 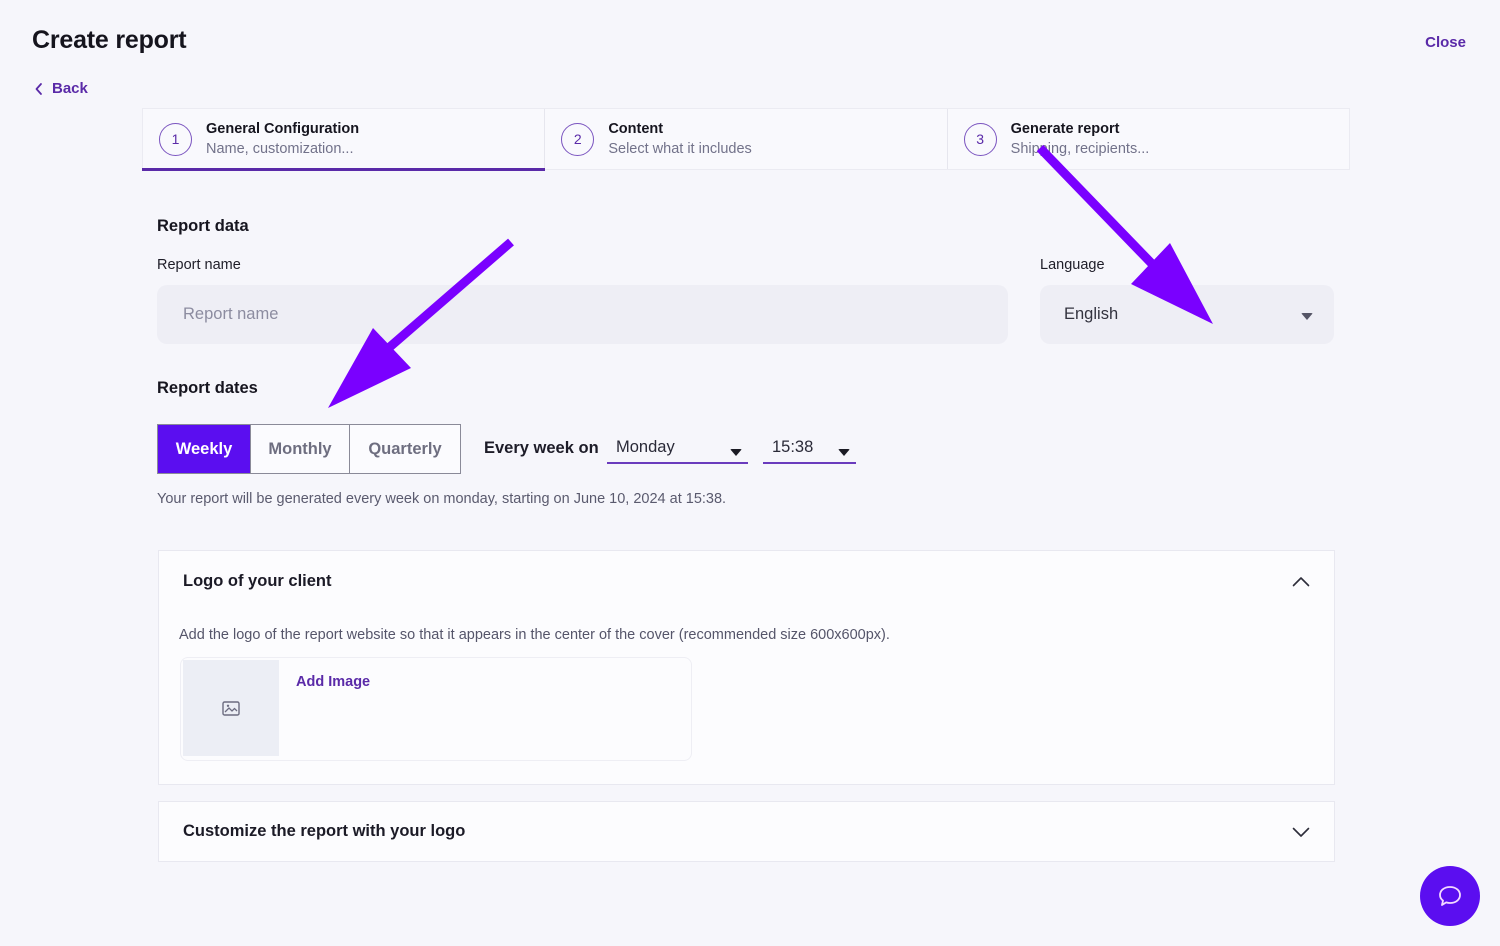 What do you see at coordinates (203, 226) in the screenshot?
I see `report-data-heading: Report data` at bounding box center [203, 226].